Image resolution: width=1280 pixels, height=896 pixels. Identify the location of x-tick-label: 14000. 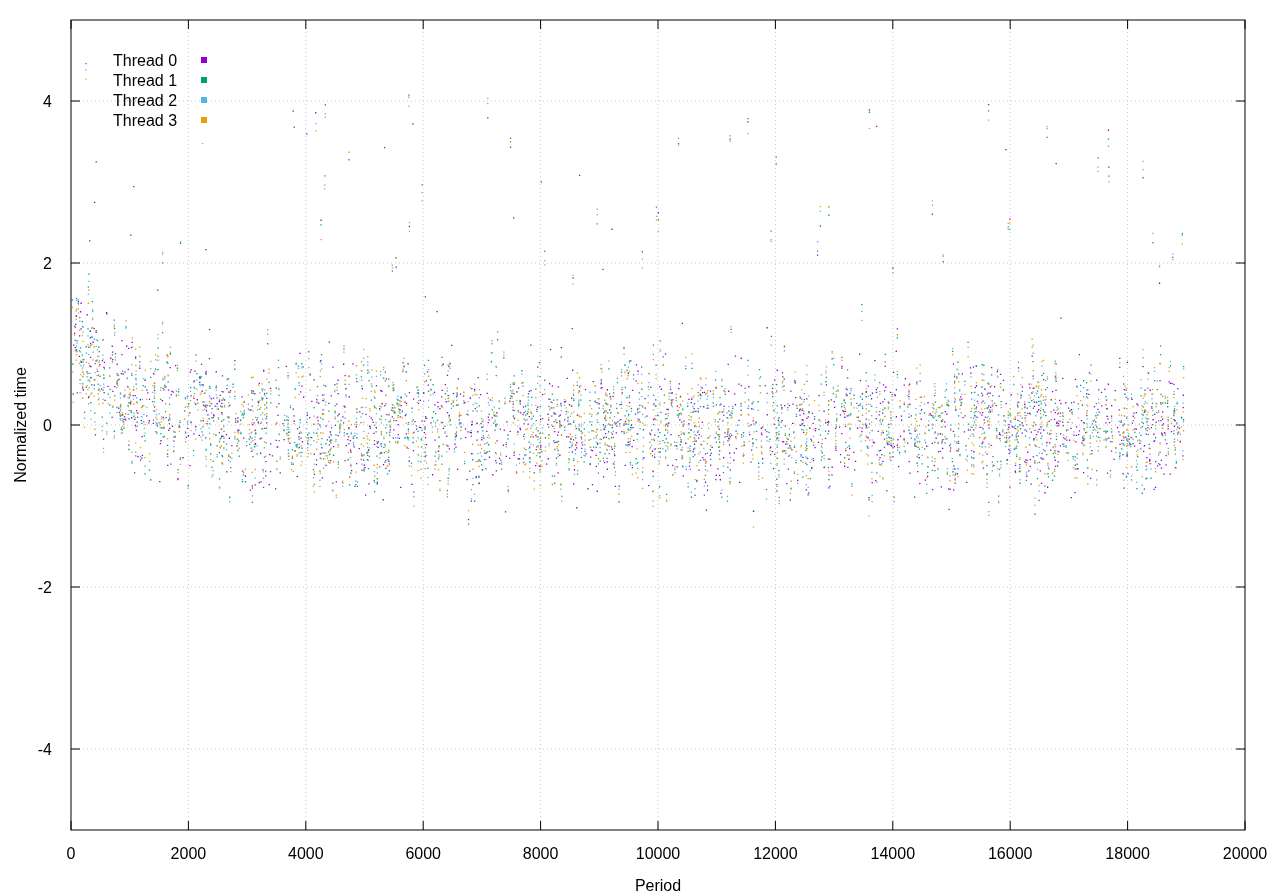
(893, 853).